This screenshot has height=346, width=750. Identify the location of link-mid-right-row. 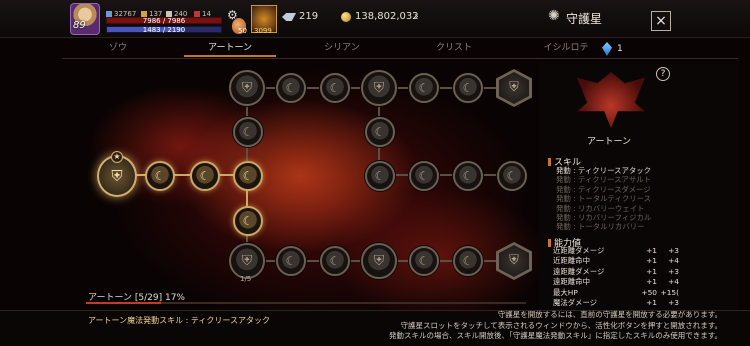
(446, 175).